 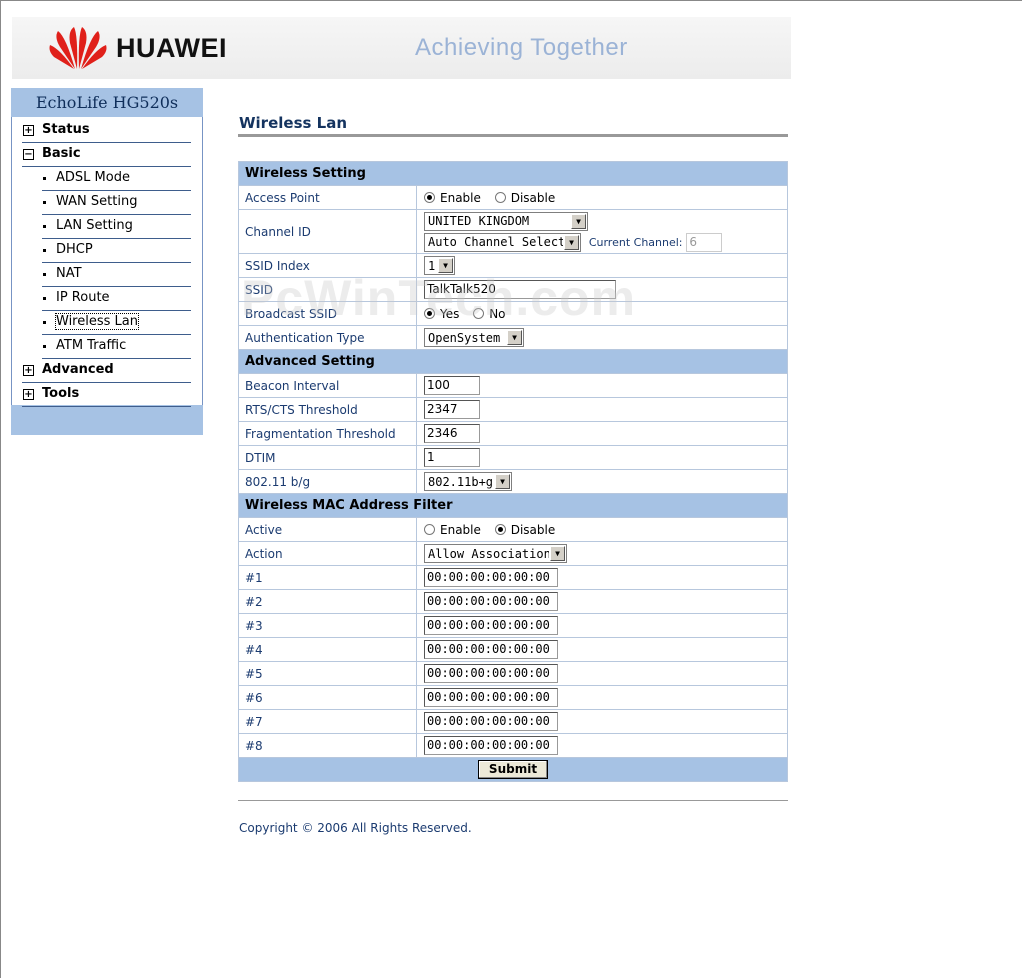 I want to click on sidebar-item-wan-setting: WAN Setting, so click(x=116, y=203).